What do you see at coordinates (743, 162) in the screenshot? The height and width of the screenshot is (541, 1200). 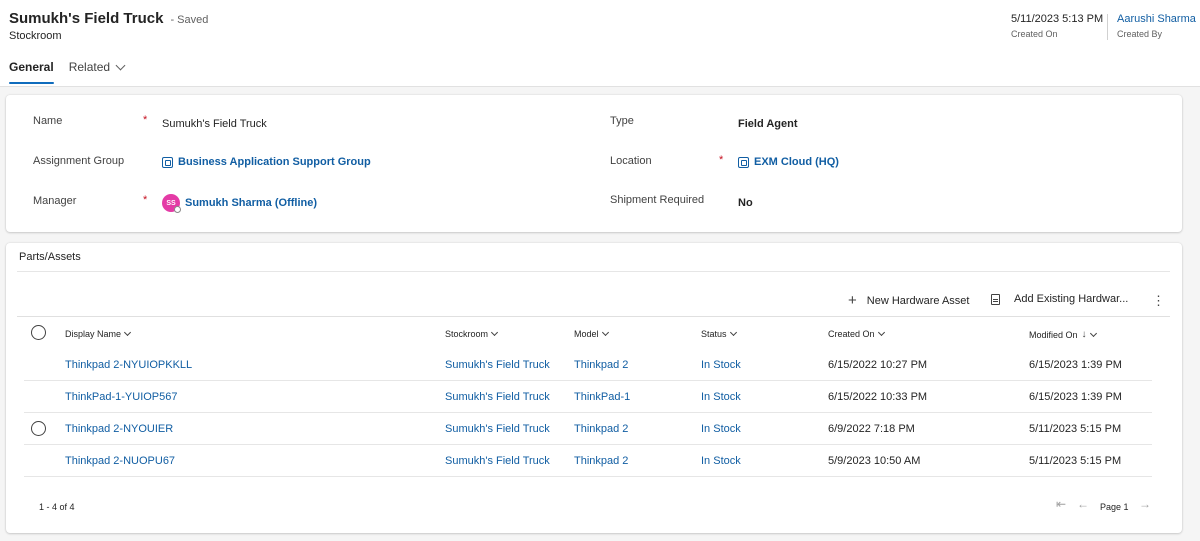 I see `location-icon` at bounding box center [743, 162].